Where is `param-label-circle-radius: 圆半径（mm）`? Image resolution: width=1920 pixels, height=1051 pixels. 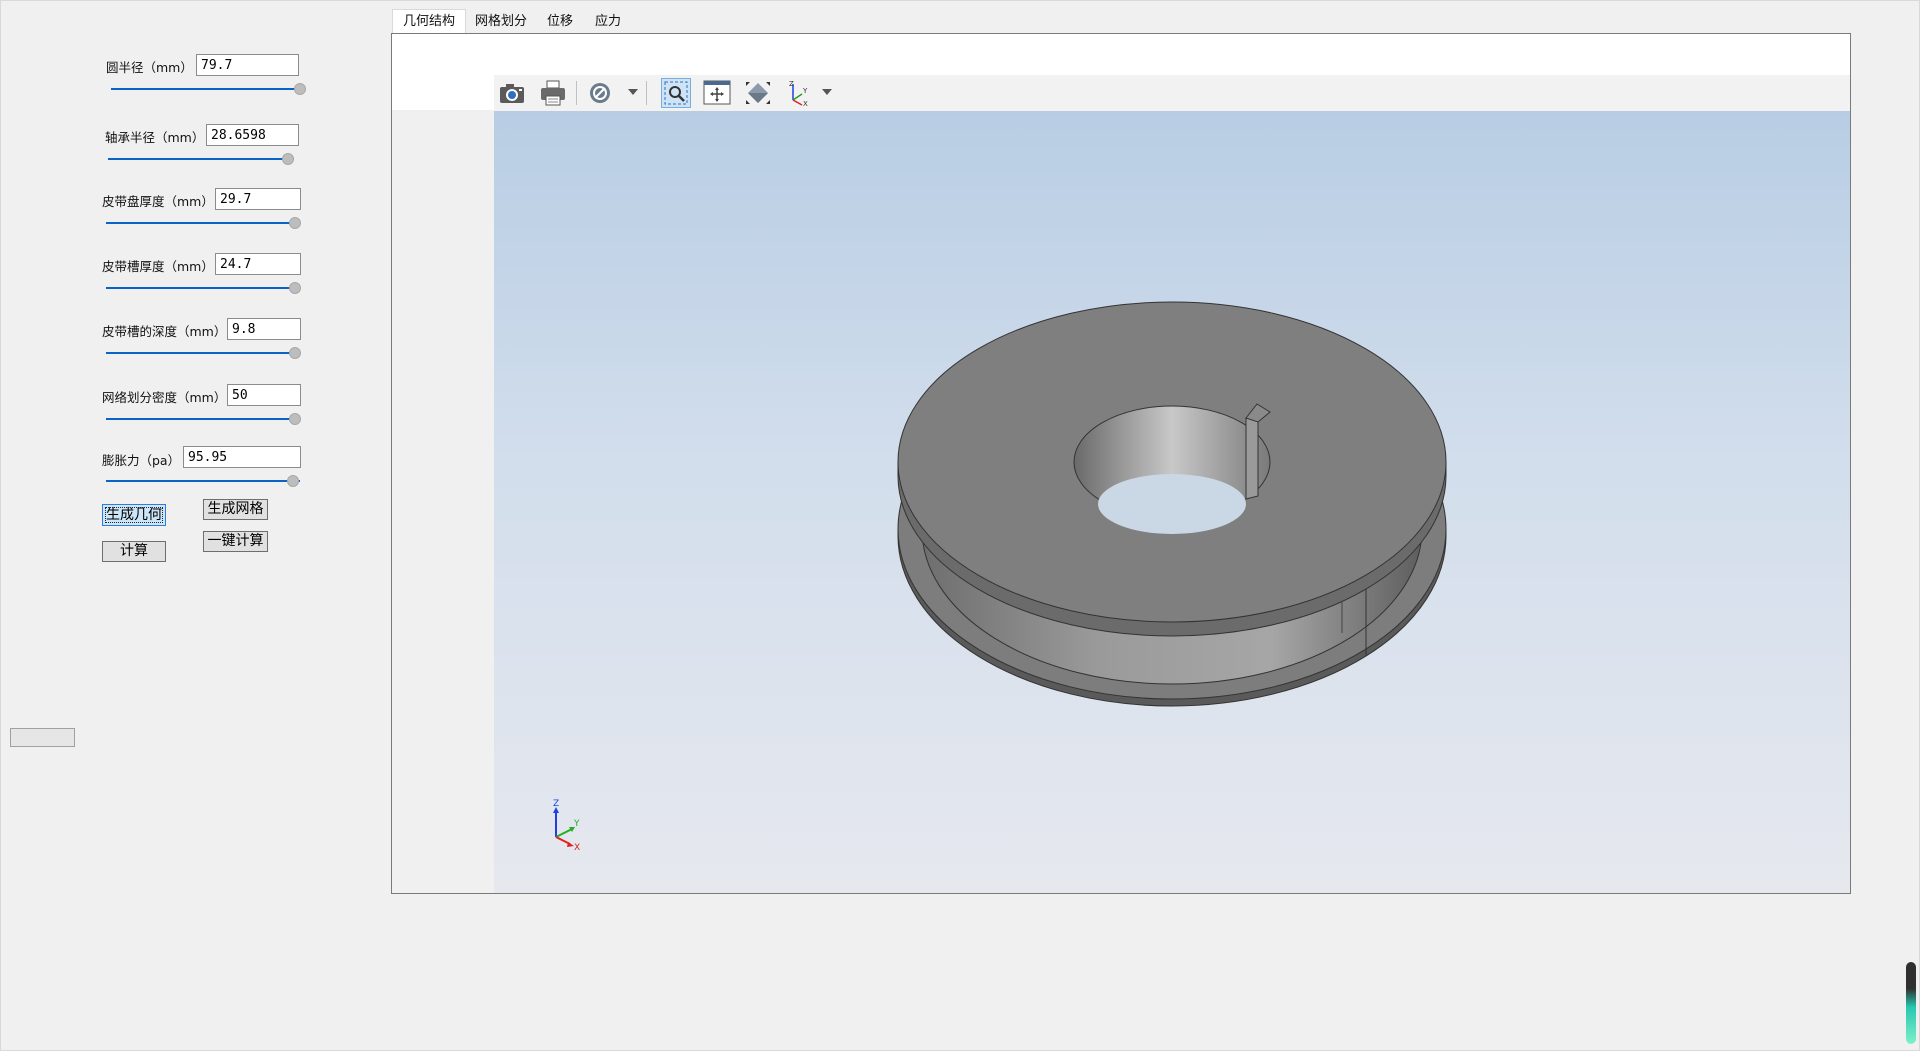 param-label-circle-radius: 圆半径（mm） is located at coordinates (149, 67).